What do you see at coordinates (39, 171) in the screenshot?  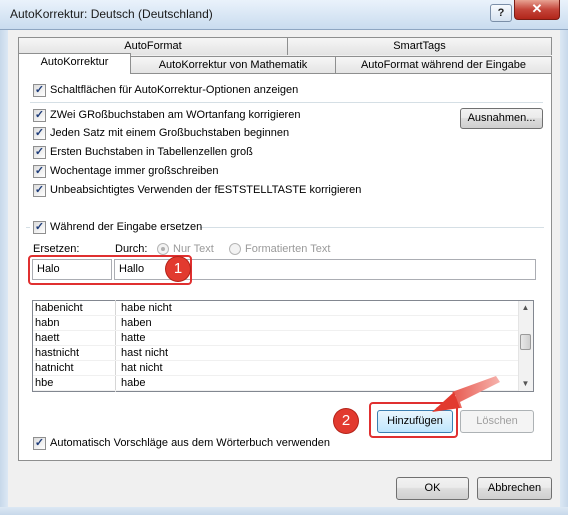 I see `weekdays-checkbox: ✓` at bounding box center [39, 171].